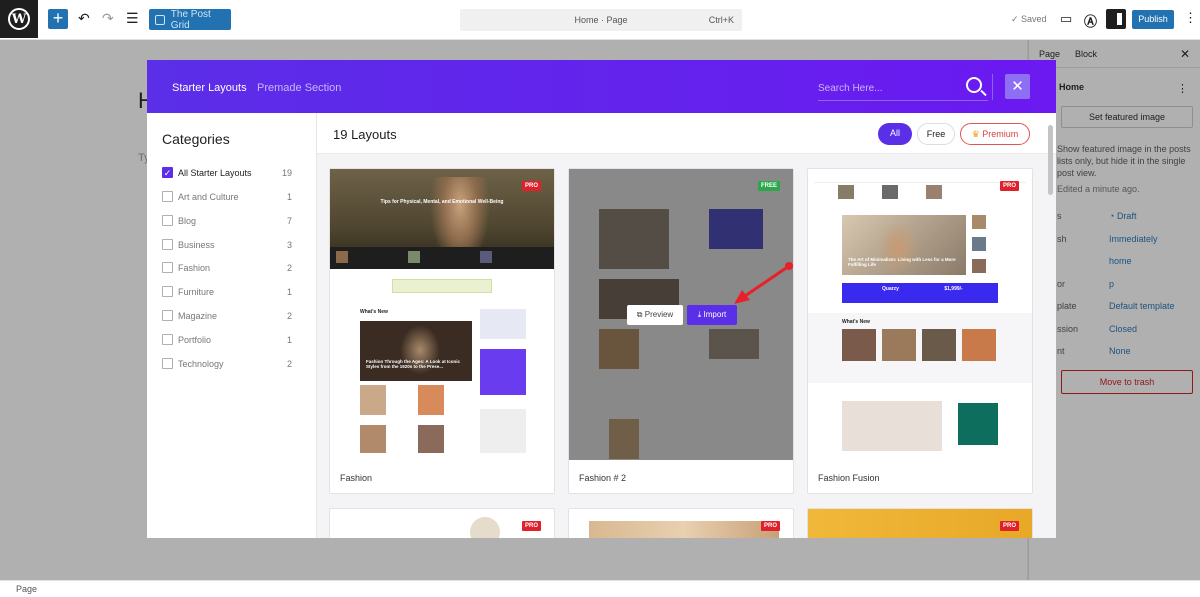 This screenshot has width=1200, height=597. Describe the element at coordinates (975, 134) in the screenshot. I see `crown-icon: ♛` at that location.